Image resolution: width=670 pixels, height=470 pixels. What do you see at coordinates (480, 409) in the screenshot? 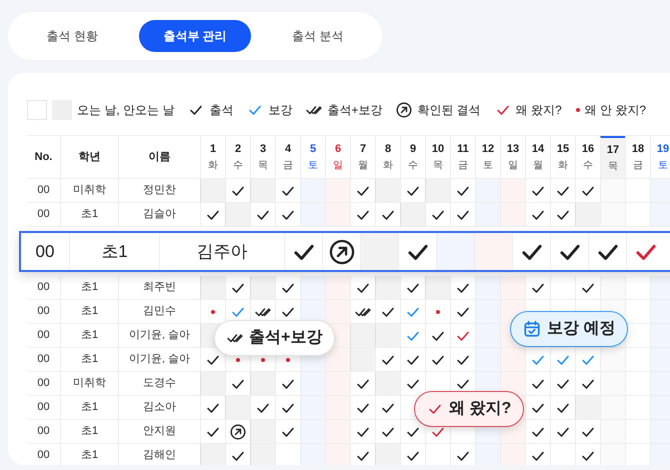
I see `badge-label: 왜 왔지?` at bounding box center [480, 409].